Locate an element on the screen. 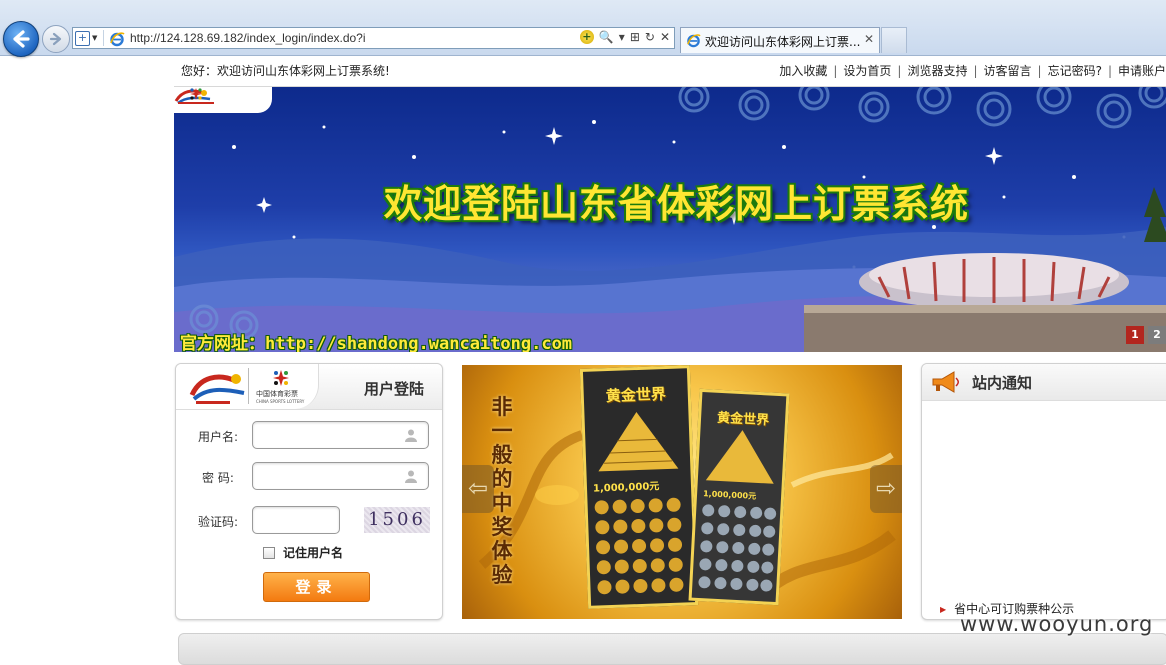  link-forgot-password: 忘记密码? is located at coordinates (1075, 71).